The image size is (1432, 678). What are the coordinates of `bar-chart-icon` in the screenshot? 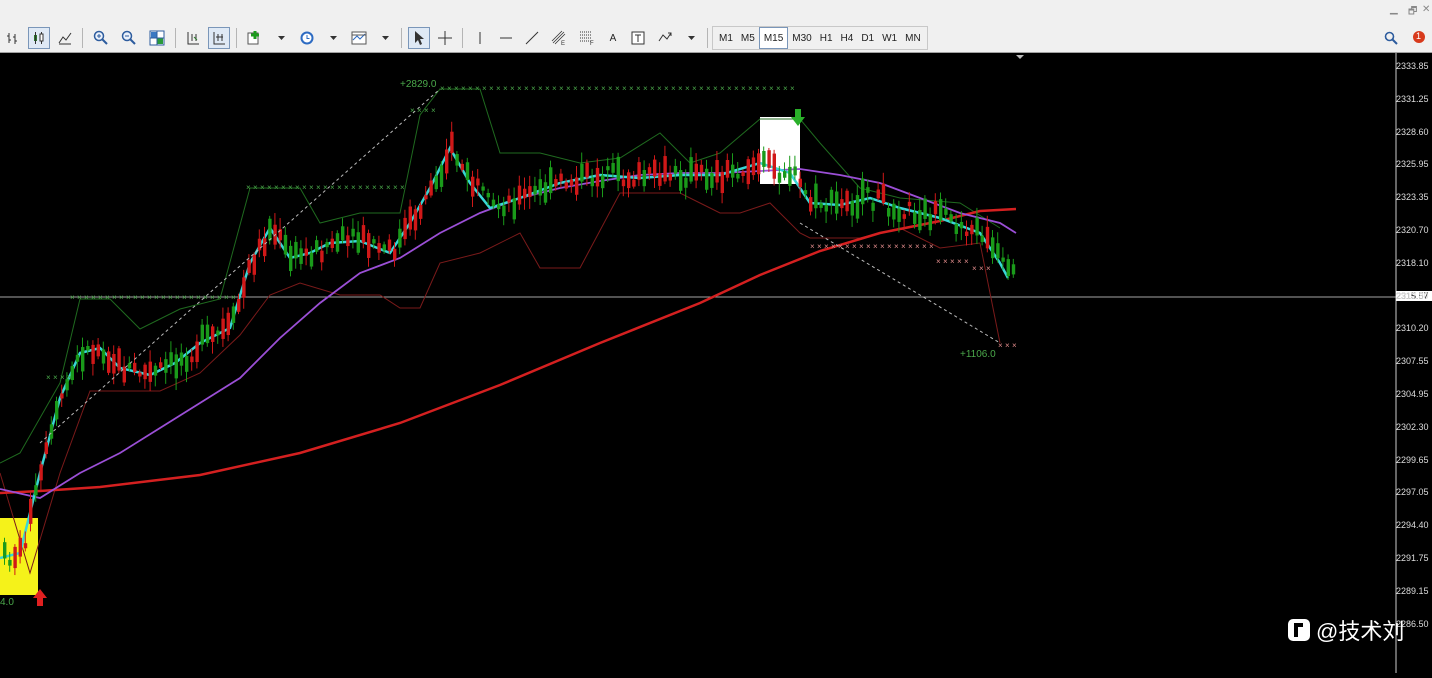 It's located at (13, 38).